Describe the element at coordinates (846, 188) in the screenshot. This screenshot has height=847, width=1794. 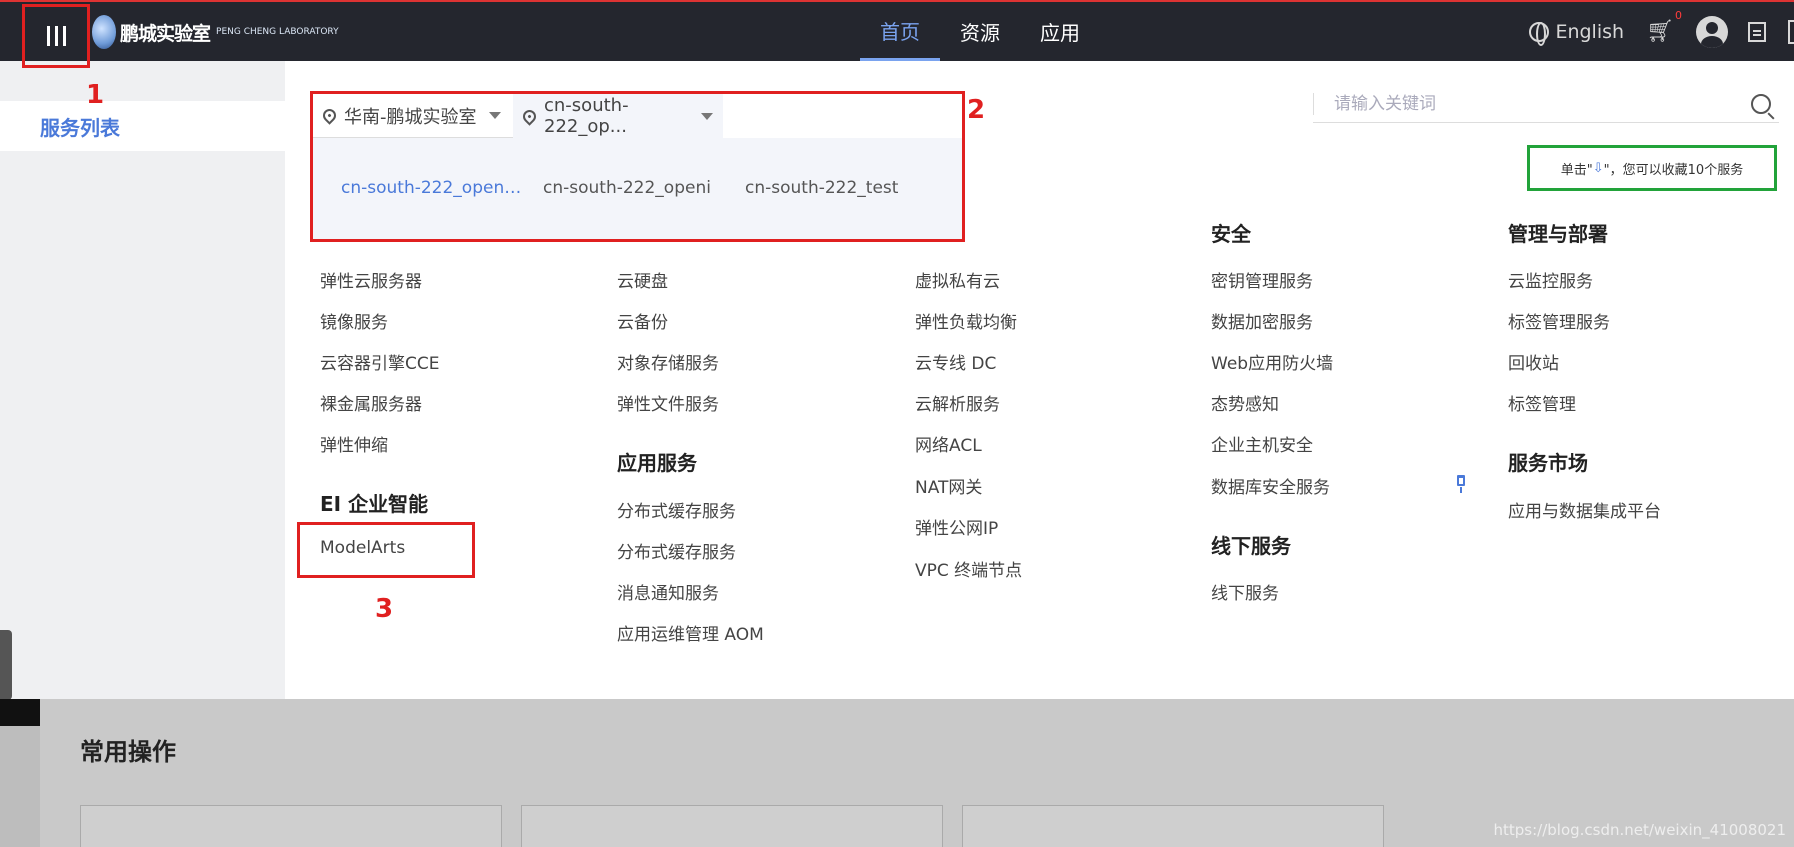
I see `region-option: cn-south-222_test` at that location.